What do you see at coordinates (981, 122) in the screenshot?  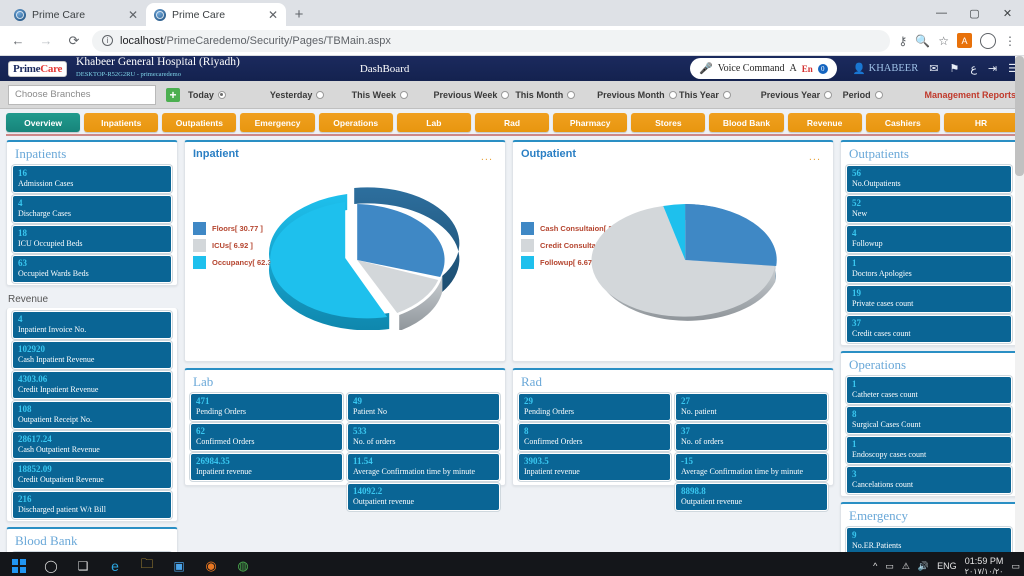 I see `tab-hr: HR` at bounding box center [981, 122].